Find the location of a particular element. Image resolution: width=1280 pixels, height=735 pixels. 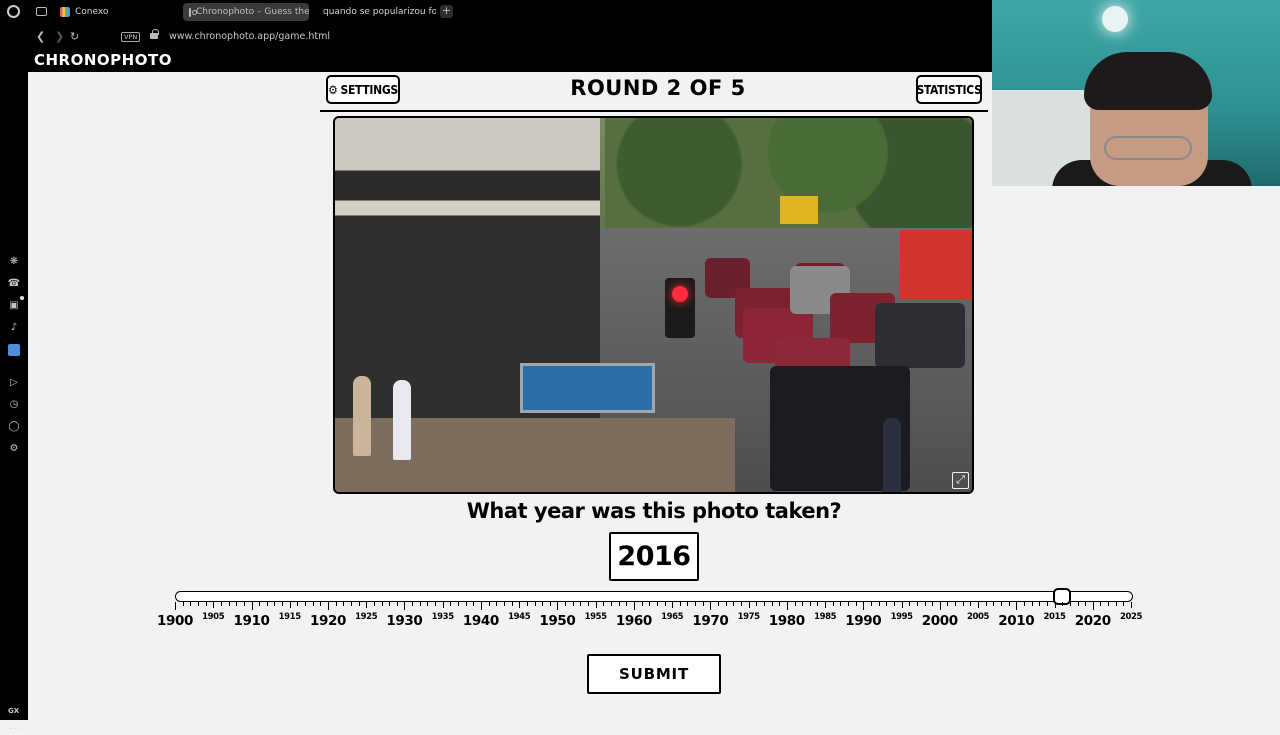

forward-icon: ❯ is located at coordinates (59, 37).